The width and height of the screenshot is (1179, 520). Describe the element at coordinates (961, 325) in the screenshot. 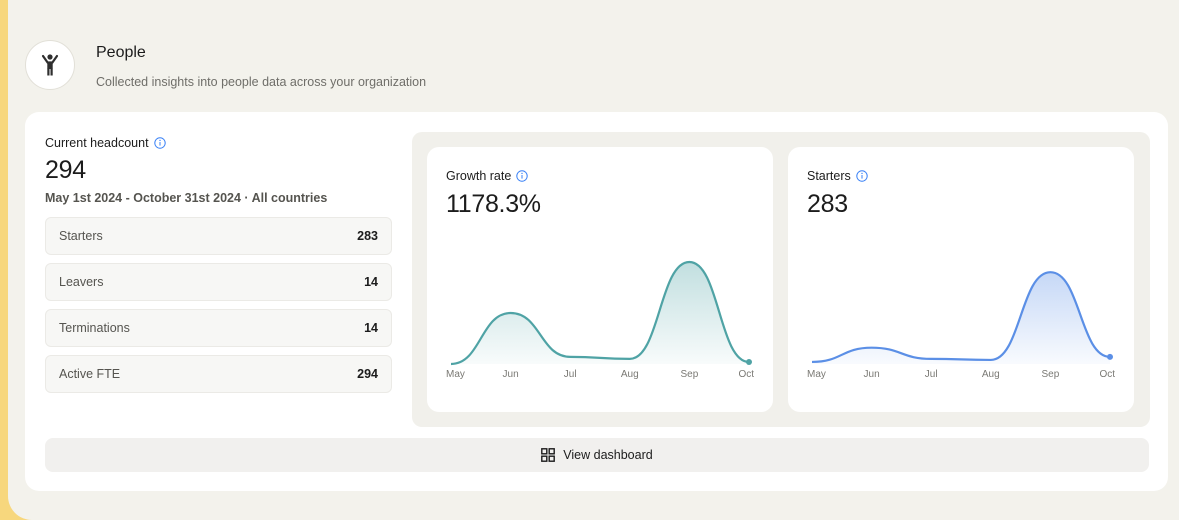

I see `starters-chart: May Jun Jul Aug Sep Oct` at that location.